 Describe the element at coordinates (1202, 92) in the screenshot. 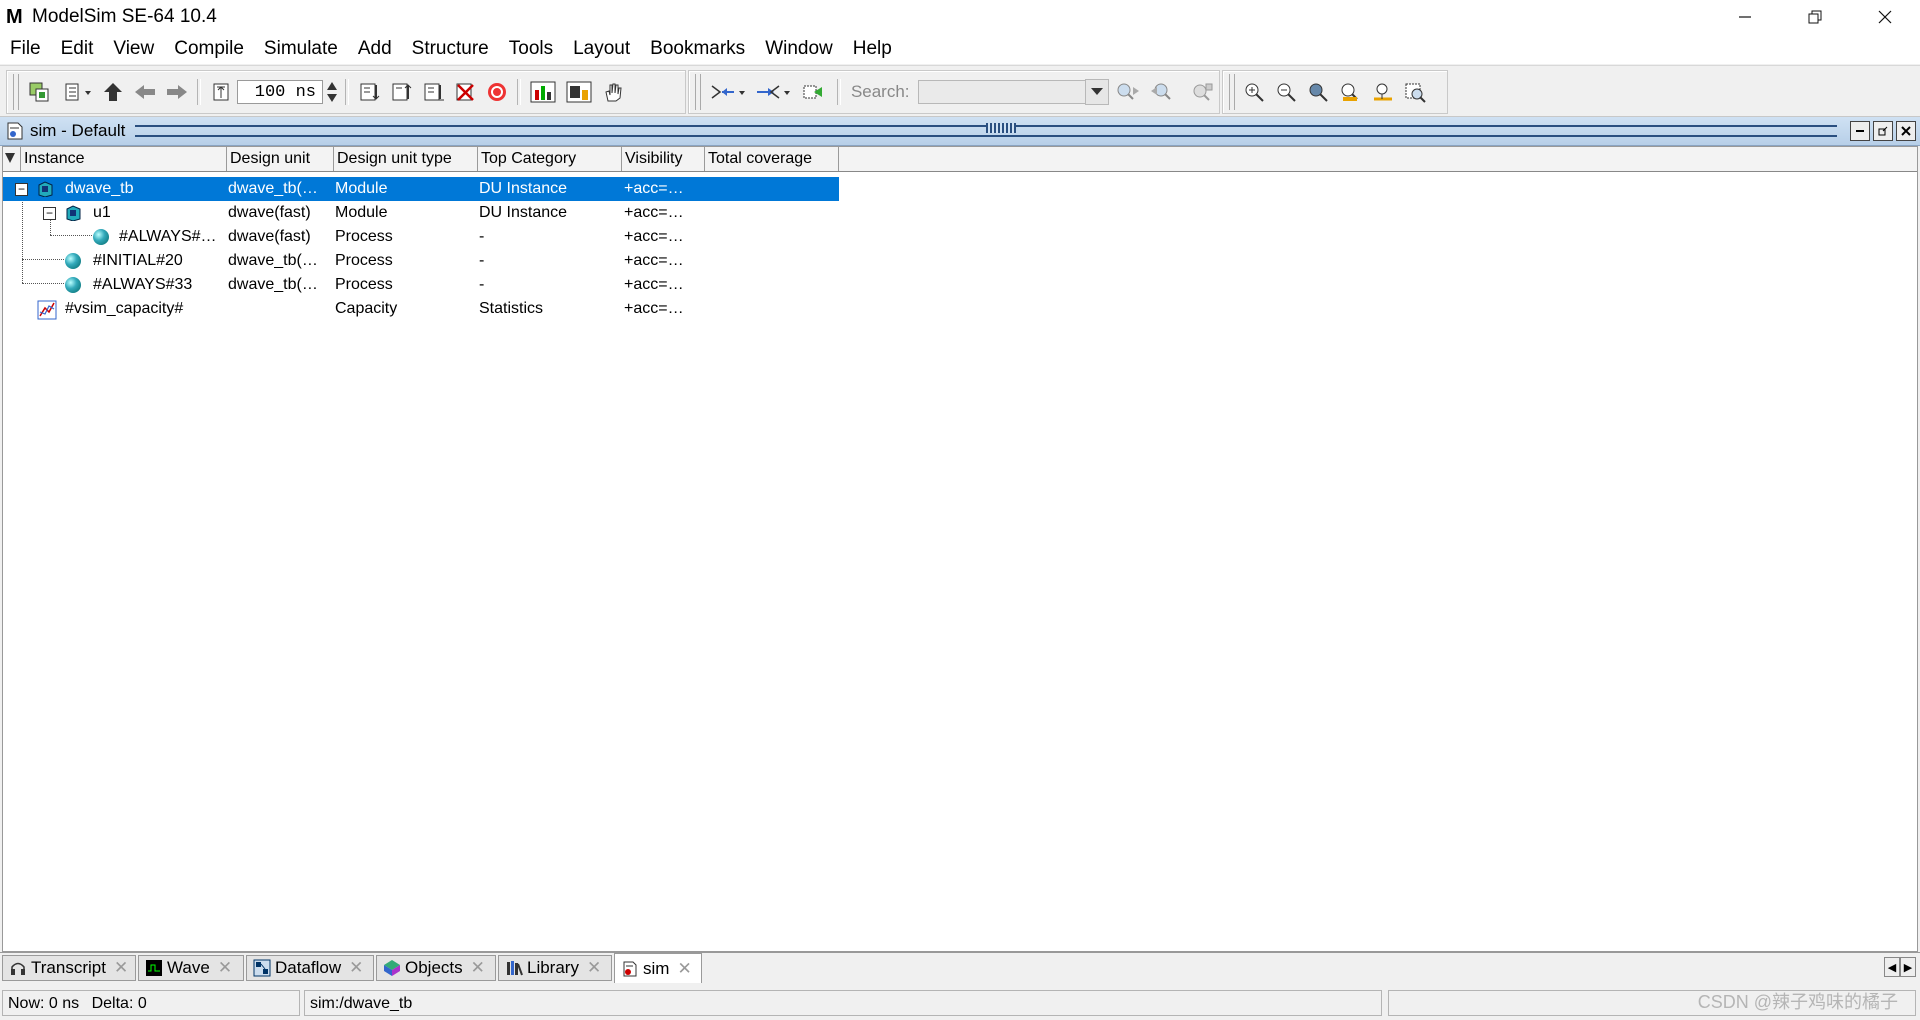

I see `search-options-icon` at that location.